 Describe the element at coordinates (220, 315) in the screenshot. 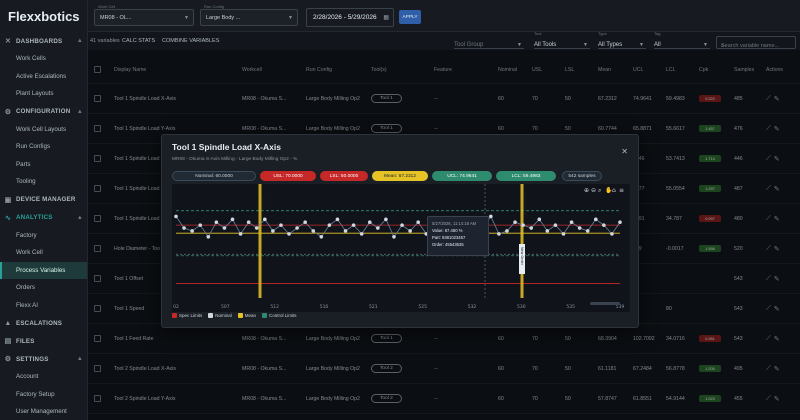

I see `legend-nominal: Nominal` at that location.